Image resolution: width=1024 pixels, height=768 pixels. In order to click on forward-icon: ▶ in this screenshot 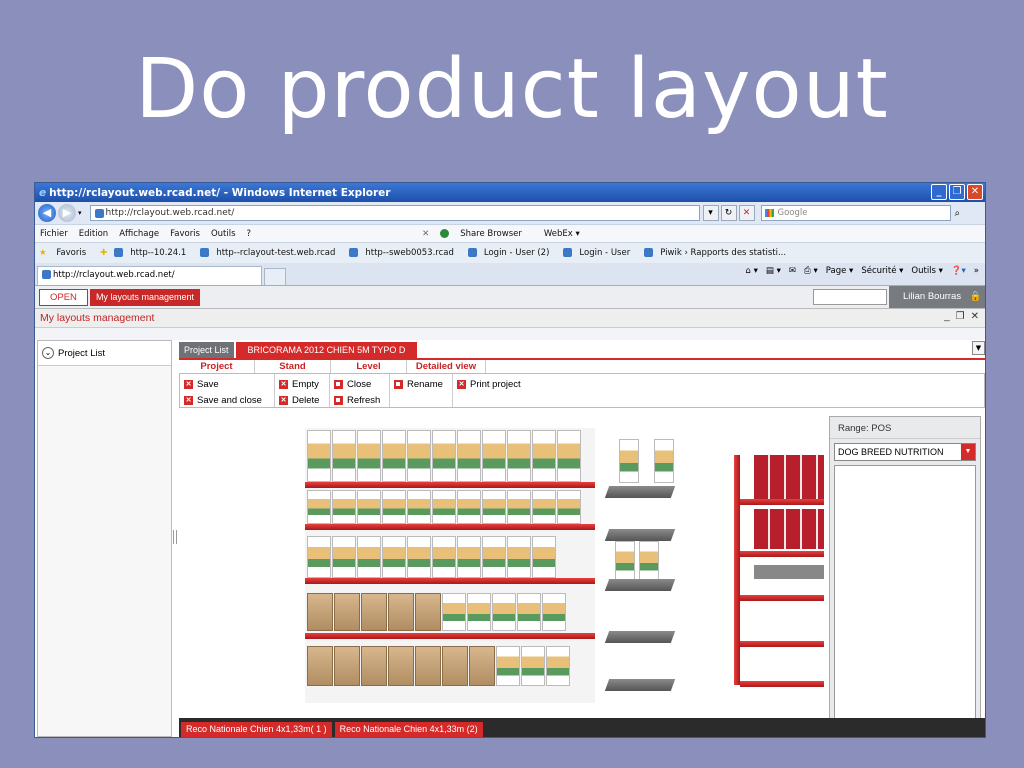, I will do `click(67, 213)`.